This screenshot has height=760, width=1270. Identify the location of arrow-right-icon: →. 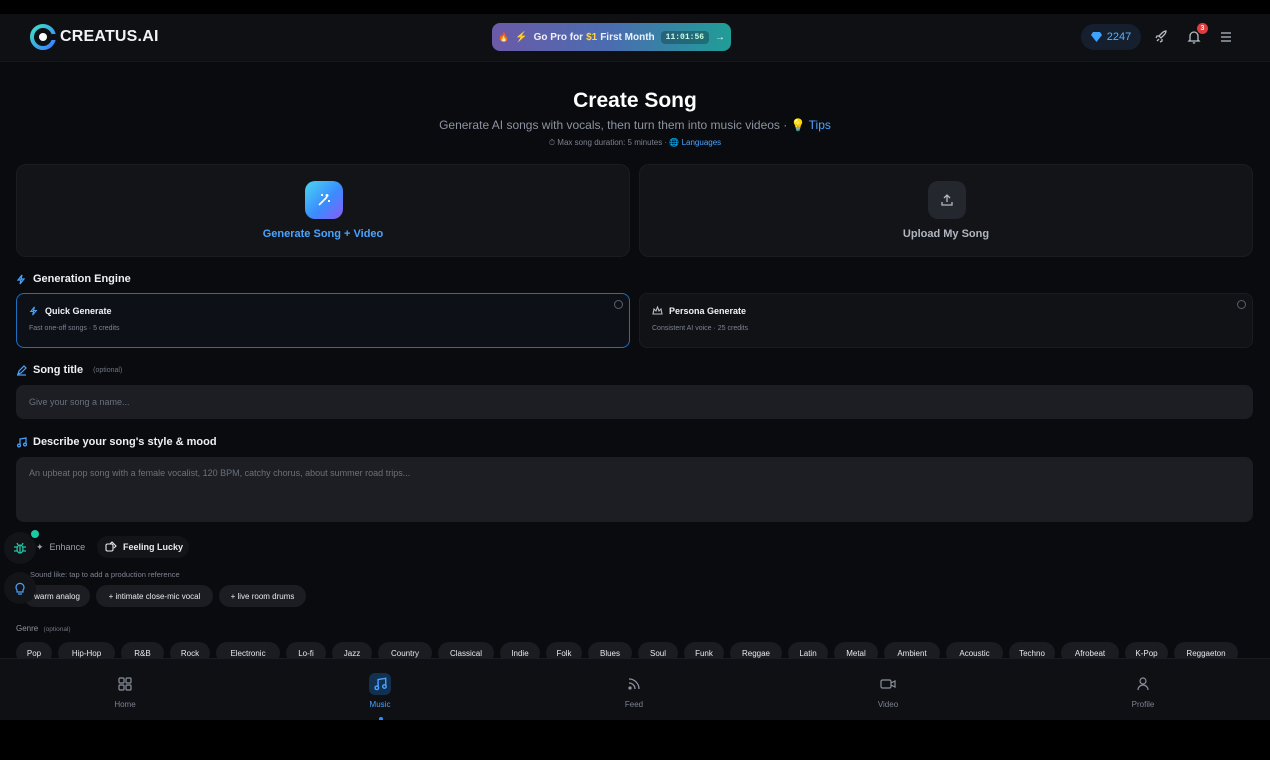
(720, 37).